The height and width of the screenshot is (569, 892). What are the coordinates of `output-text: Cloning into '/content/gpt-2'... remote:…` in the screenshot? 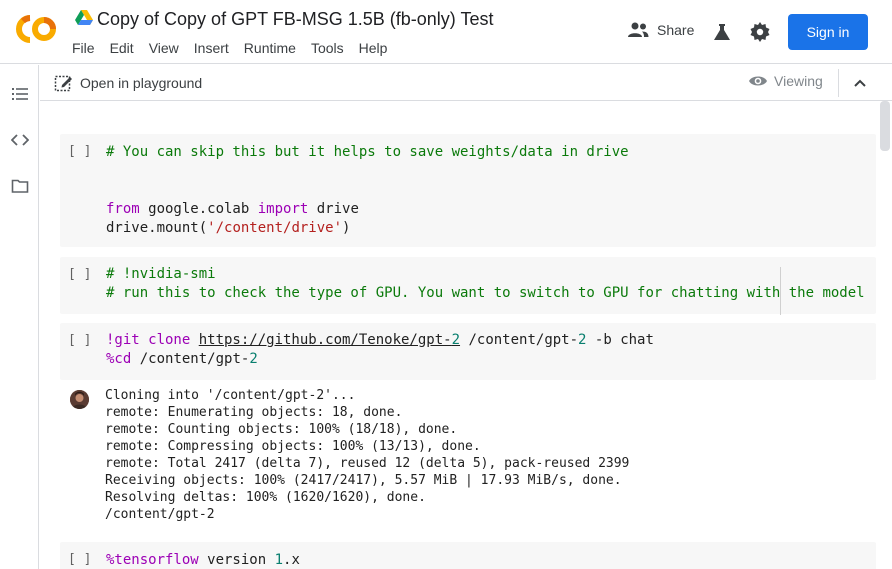 It's located at (367, 455).